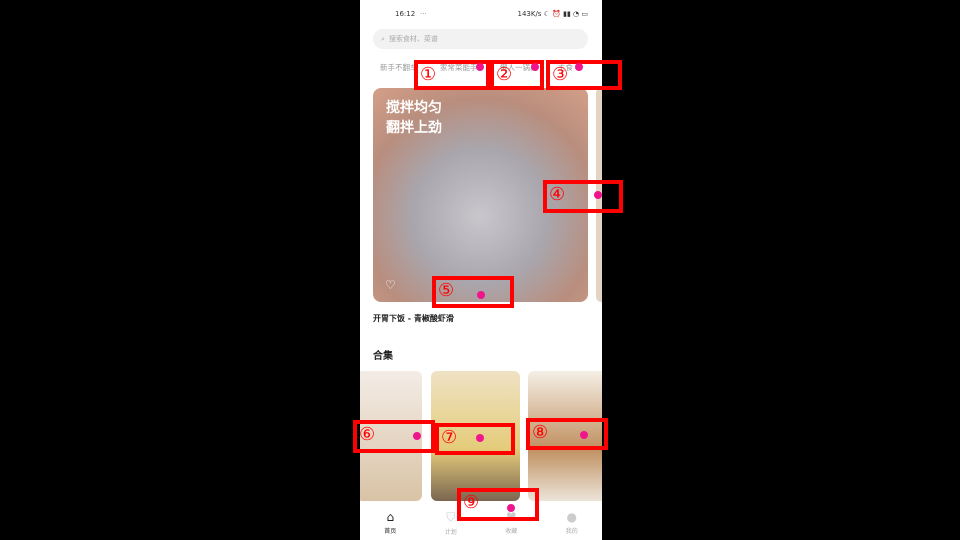 This screenshot has height=540, width=960. Describe the element at coordinates (481, 17) in the screenshot. I see `status-bar: 16:12 ··· 143K/s ☾ ⏰ ▮▮ ◔ ▭` at that location.